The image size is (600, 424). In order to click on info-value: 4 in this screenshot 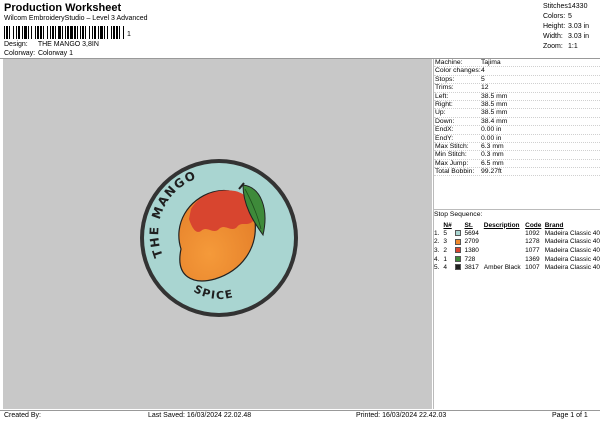, I will do `click(483, 71)`.